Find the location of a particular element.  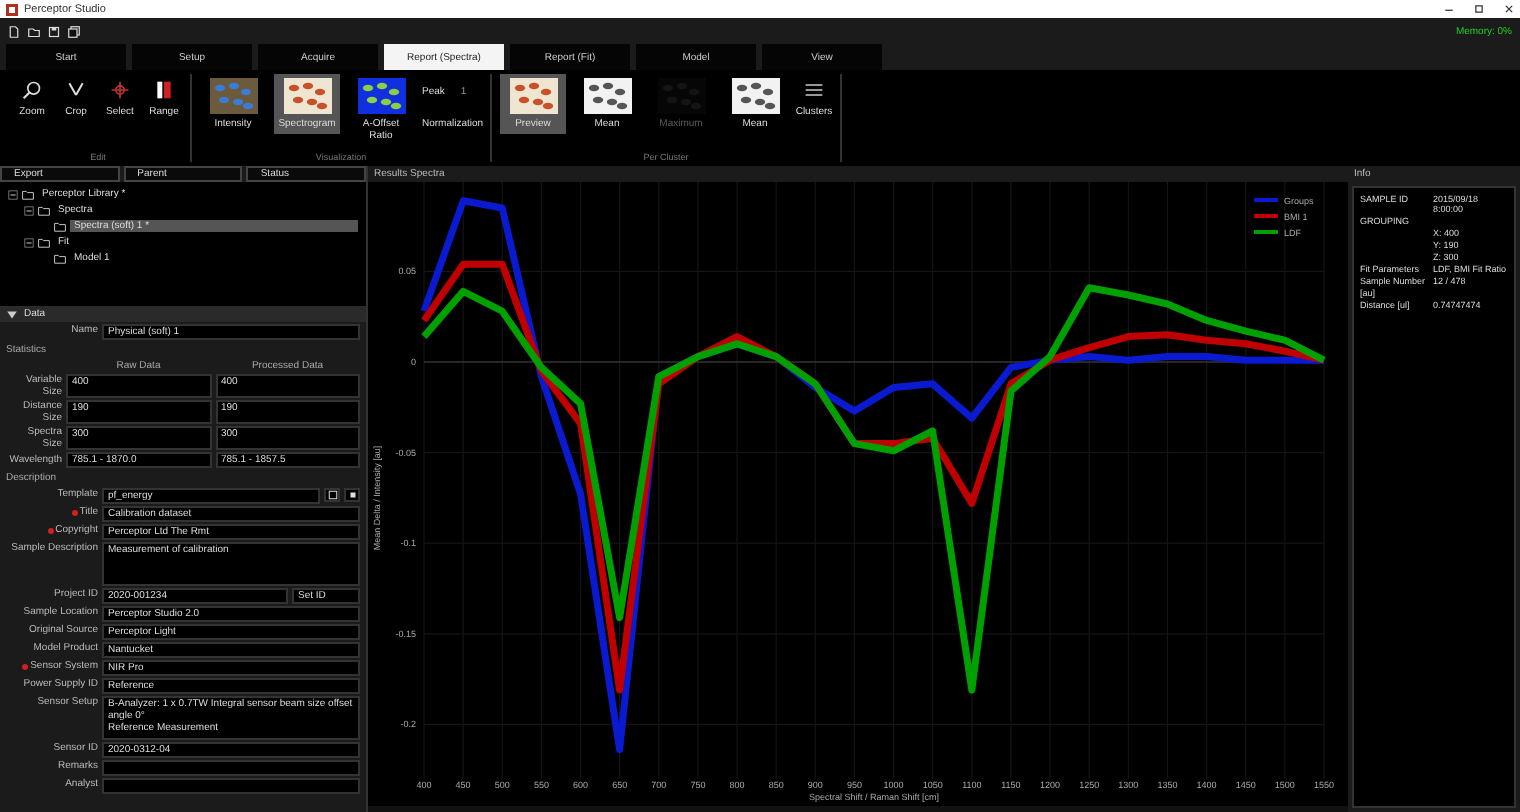

close-icon is located at coordinates (1509, 9).